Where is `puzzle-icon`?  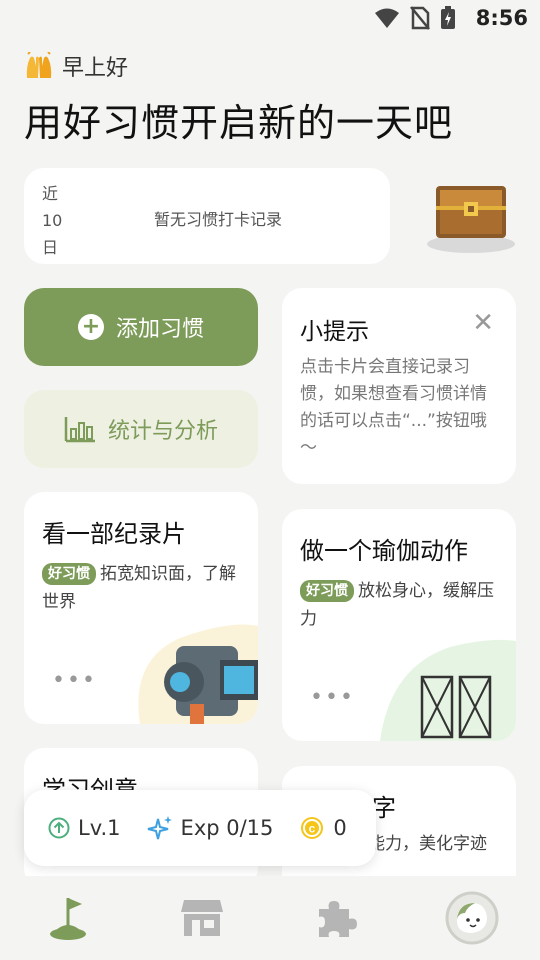
puzzle-icon is located at coordinates (338, 919).